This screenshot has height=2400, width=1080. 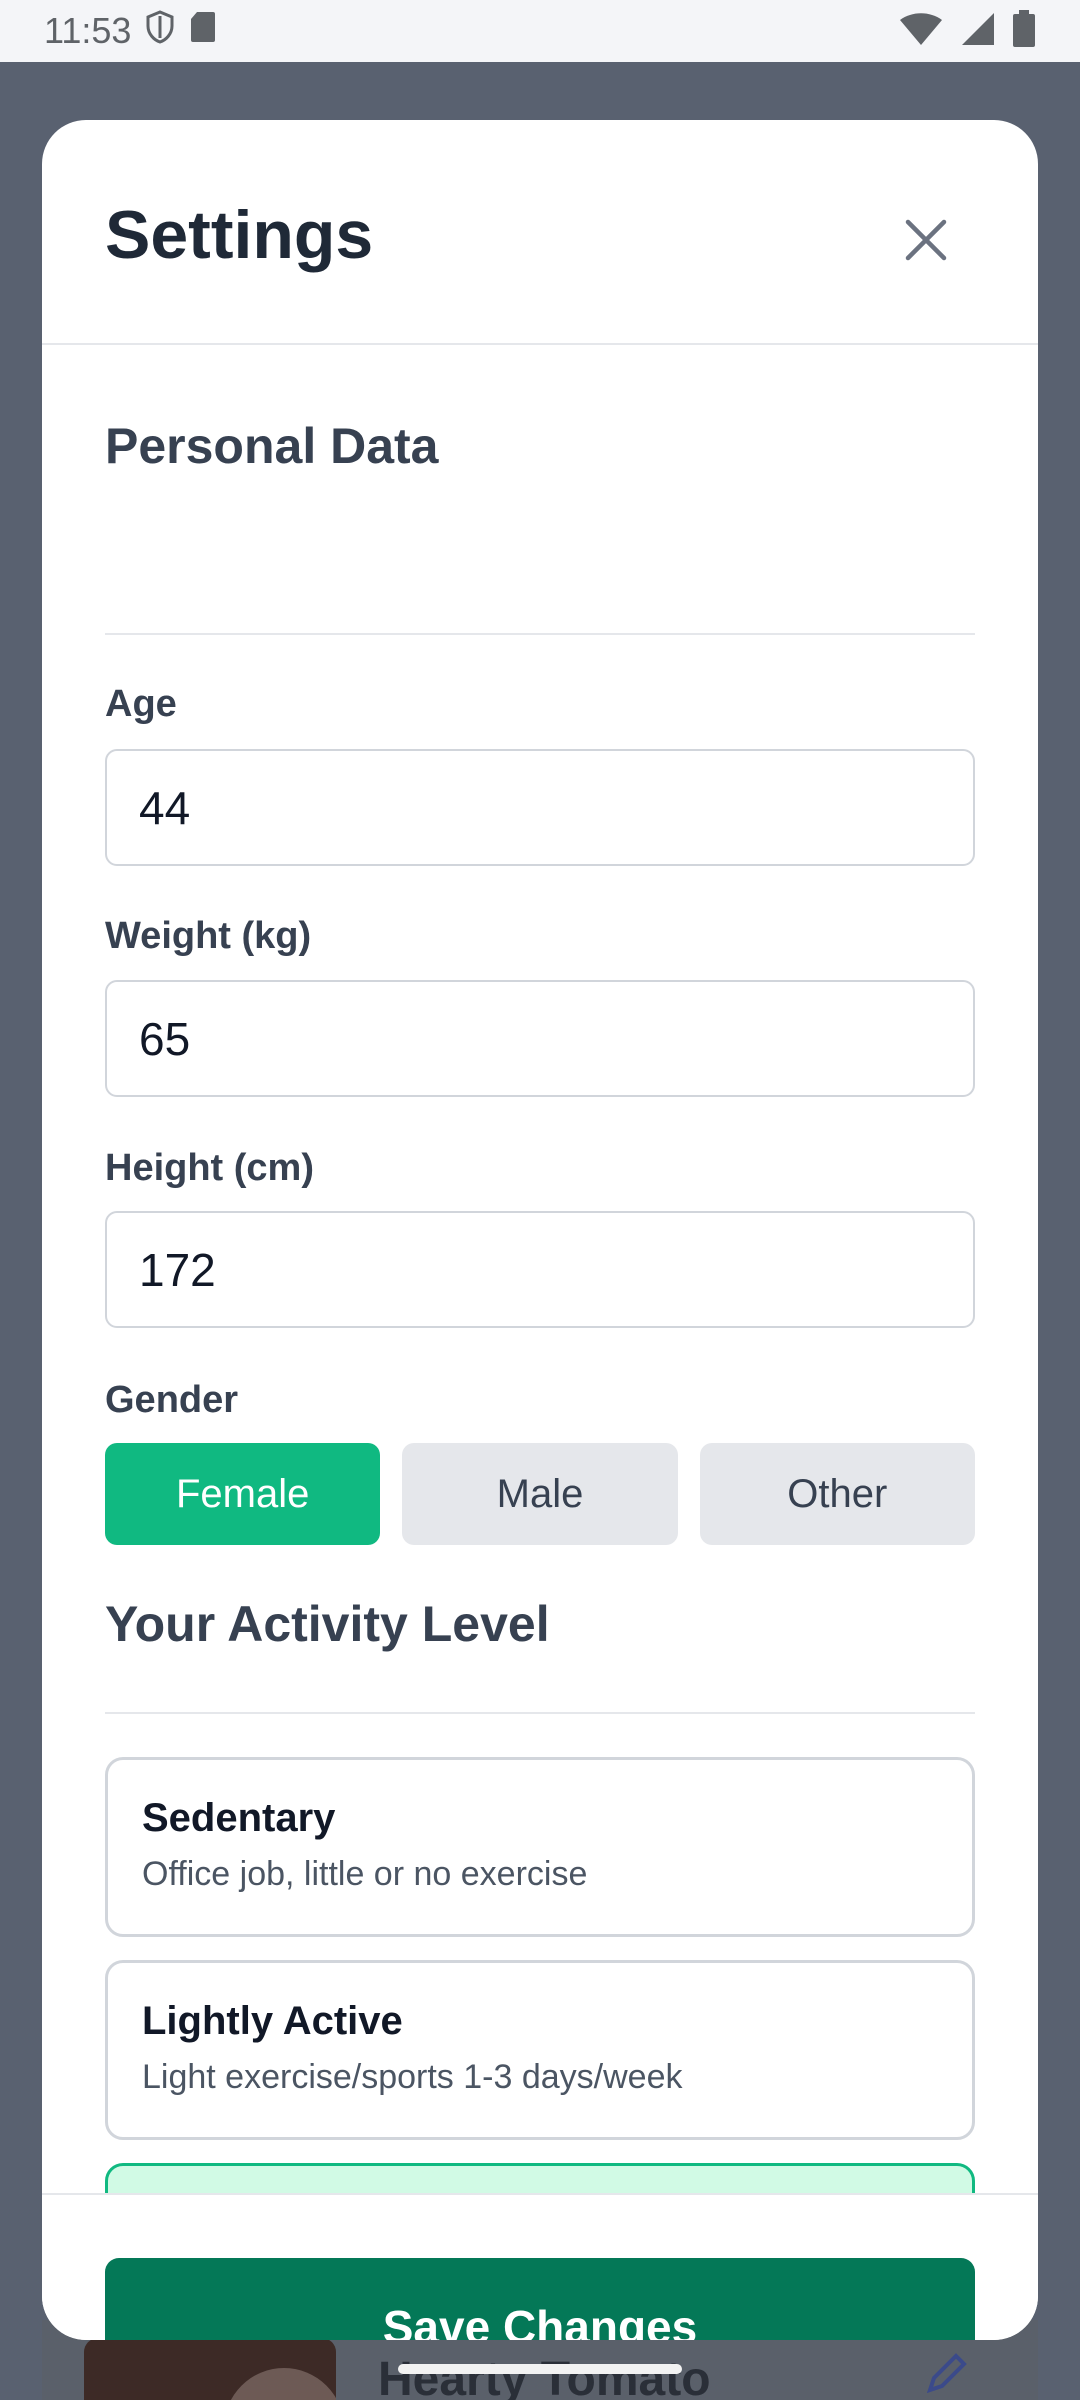 What do you see at coordinates (412, 2077) in the screenshot?
I see `activity-option-description: Light exercise/sports 1-3 days/week` at bounding box center [412, 2077].